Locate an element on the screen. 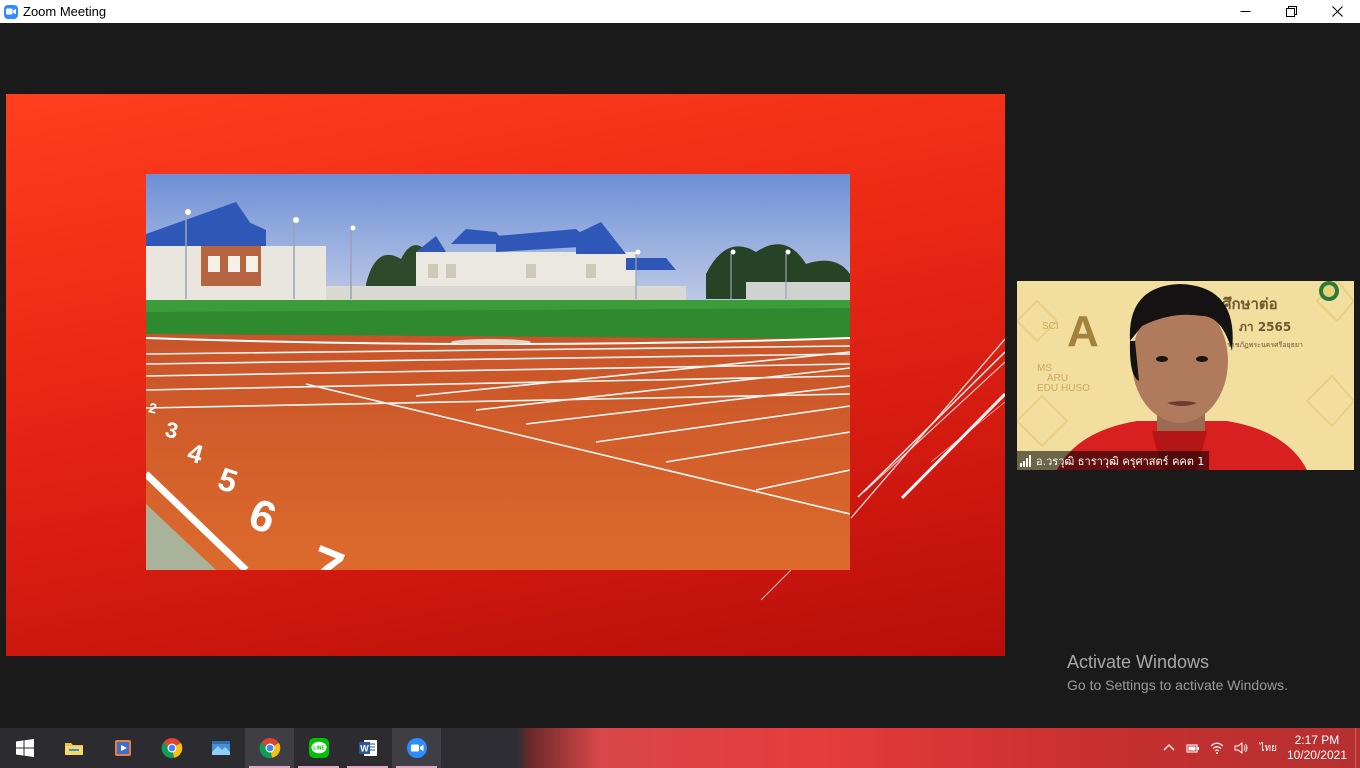 This screenshot has width=1360, height=768. bg-letter-a: A is located at coordinates (1083, 331).